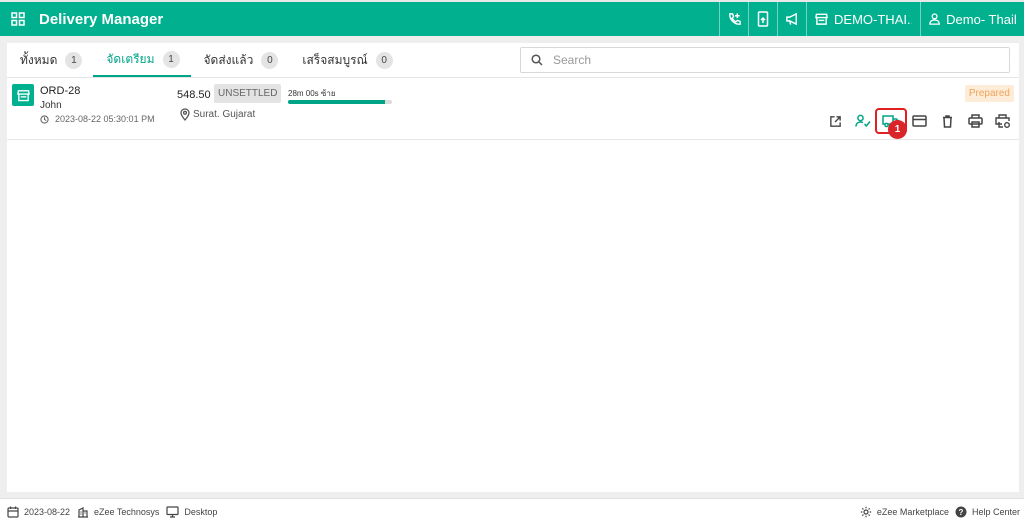 This screenshot has width=1024, height=524. I want to click on timer-progress-fill, so click(336, 102).